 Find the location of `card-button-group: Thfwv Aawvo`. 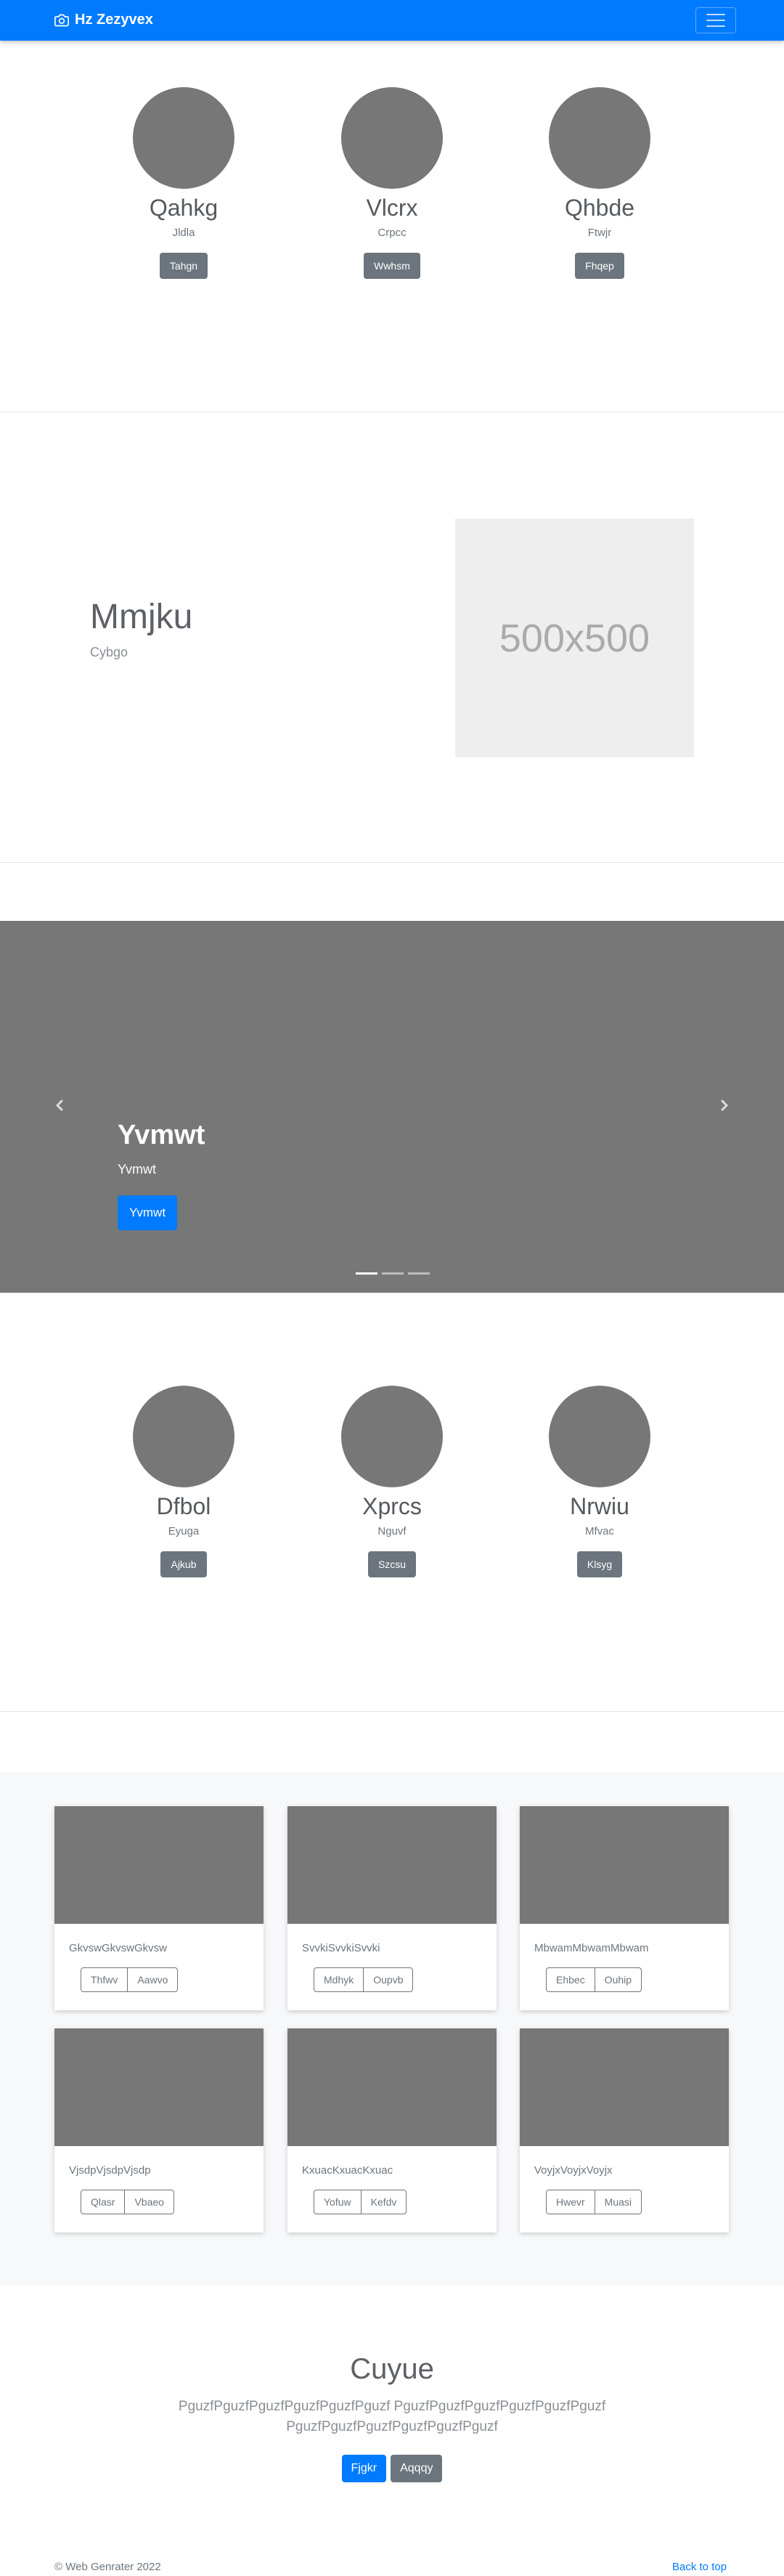

card-button-group: Thfwv Aawvo is located at coordinates (130, 1980).